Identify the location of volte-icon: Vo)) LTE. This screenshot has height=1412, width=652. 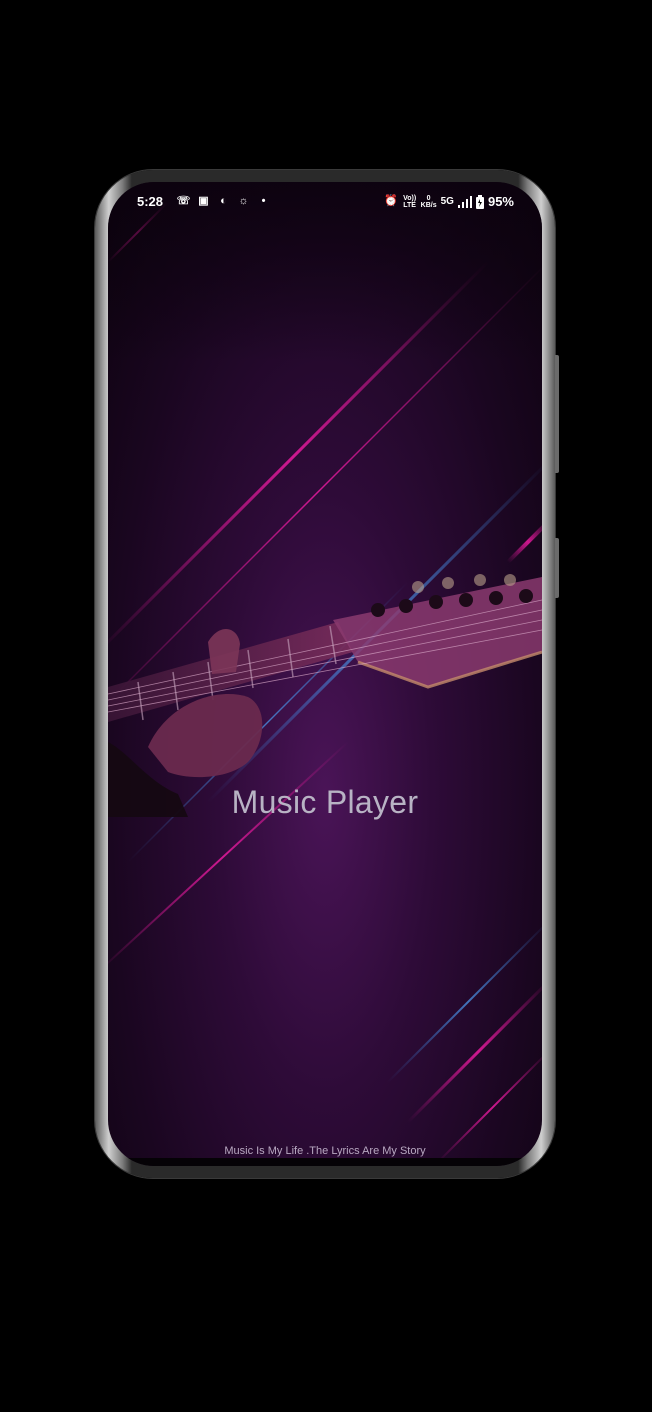
(410, 201).